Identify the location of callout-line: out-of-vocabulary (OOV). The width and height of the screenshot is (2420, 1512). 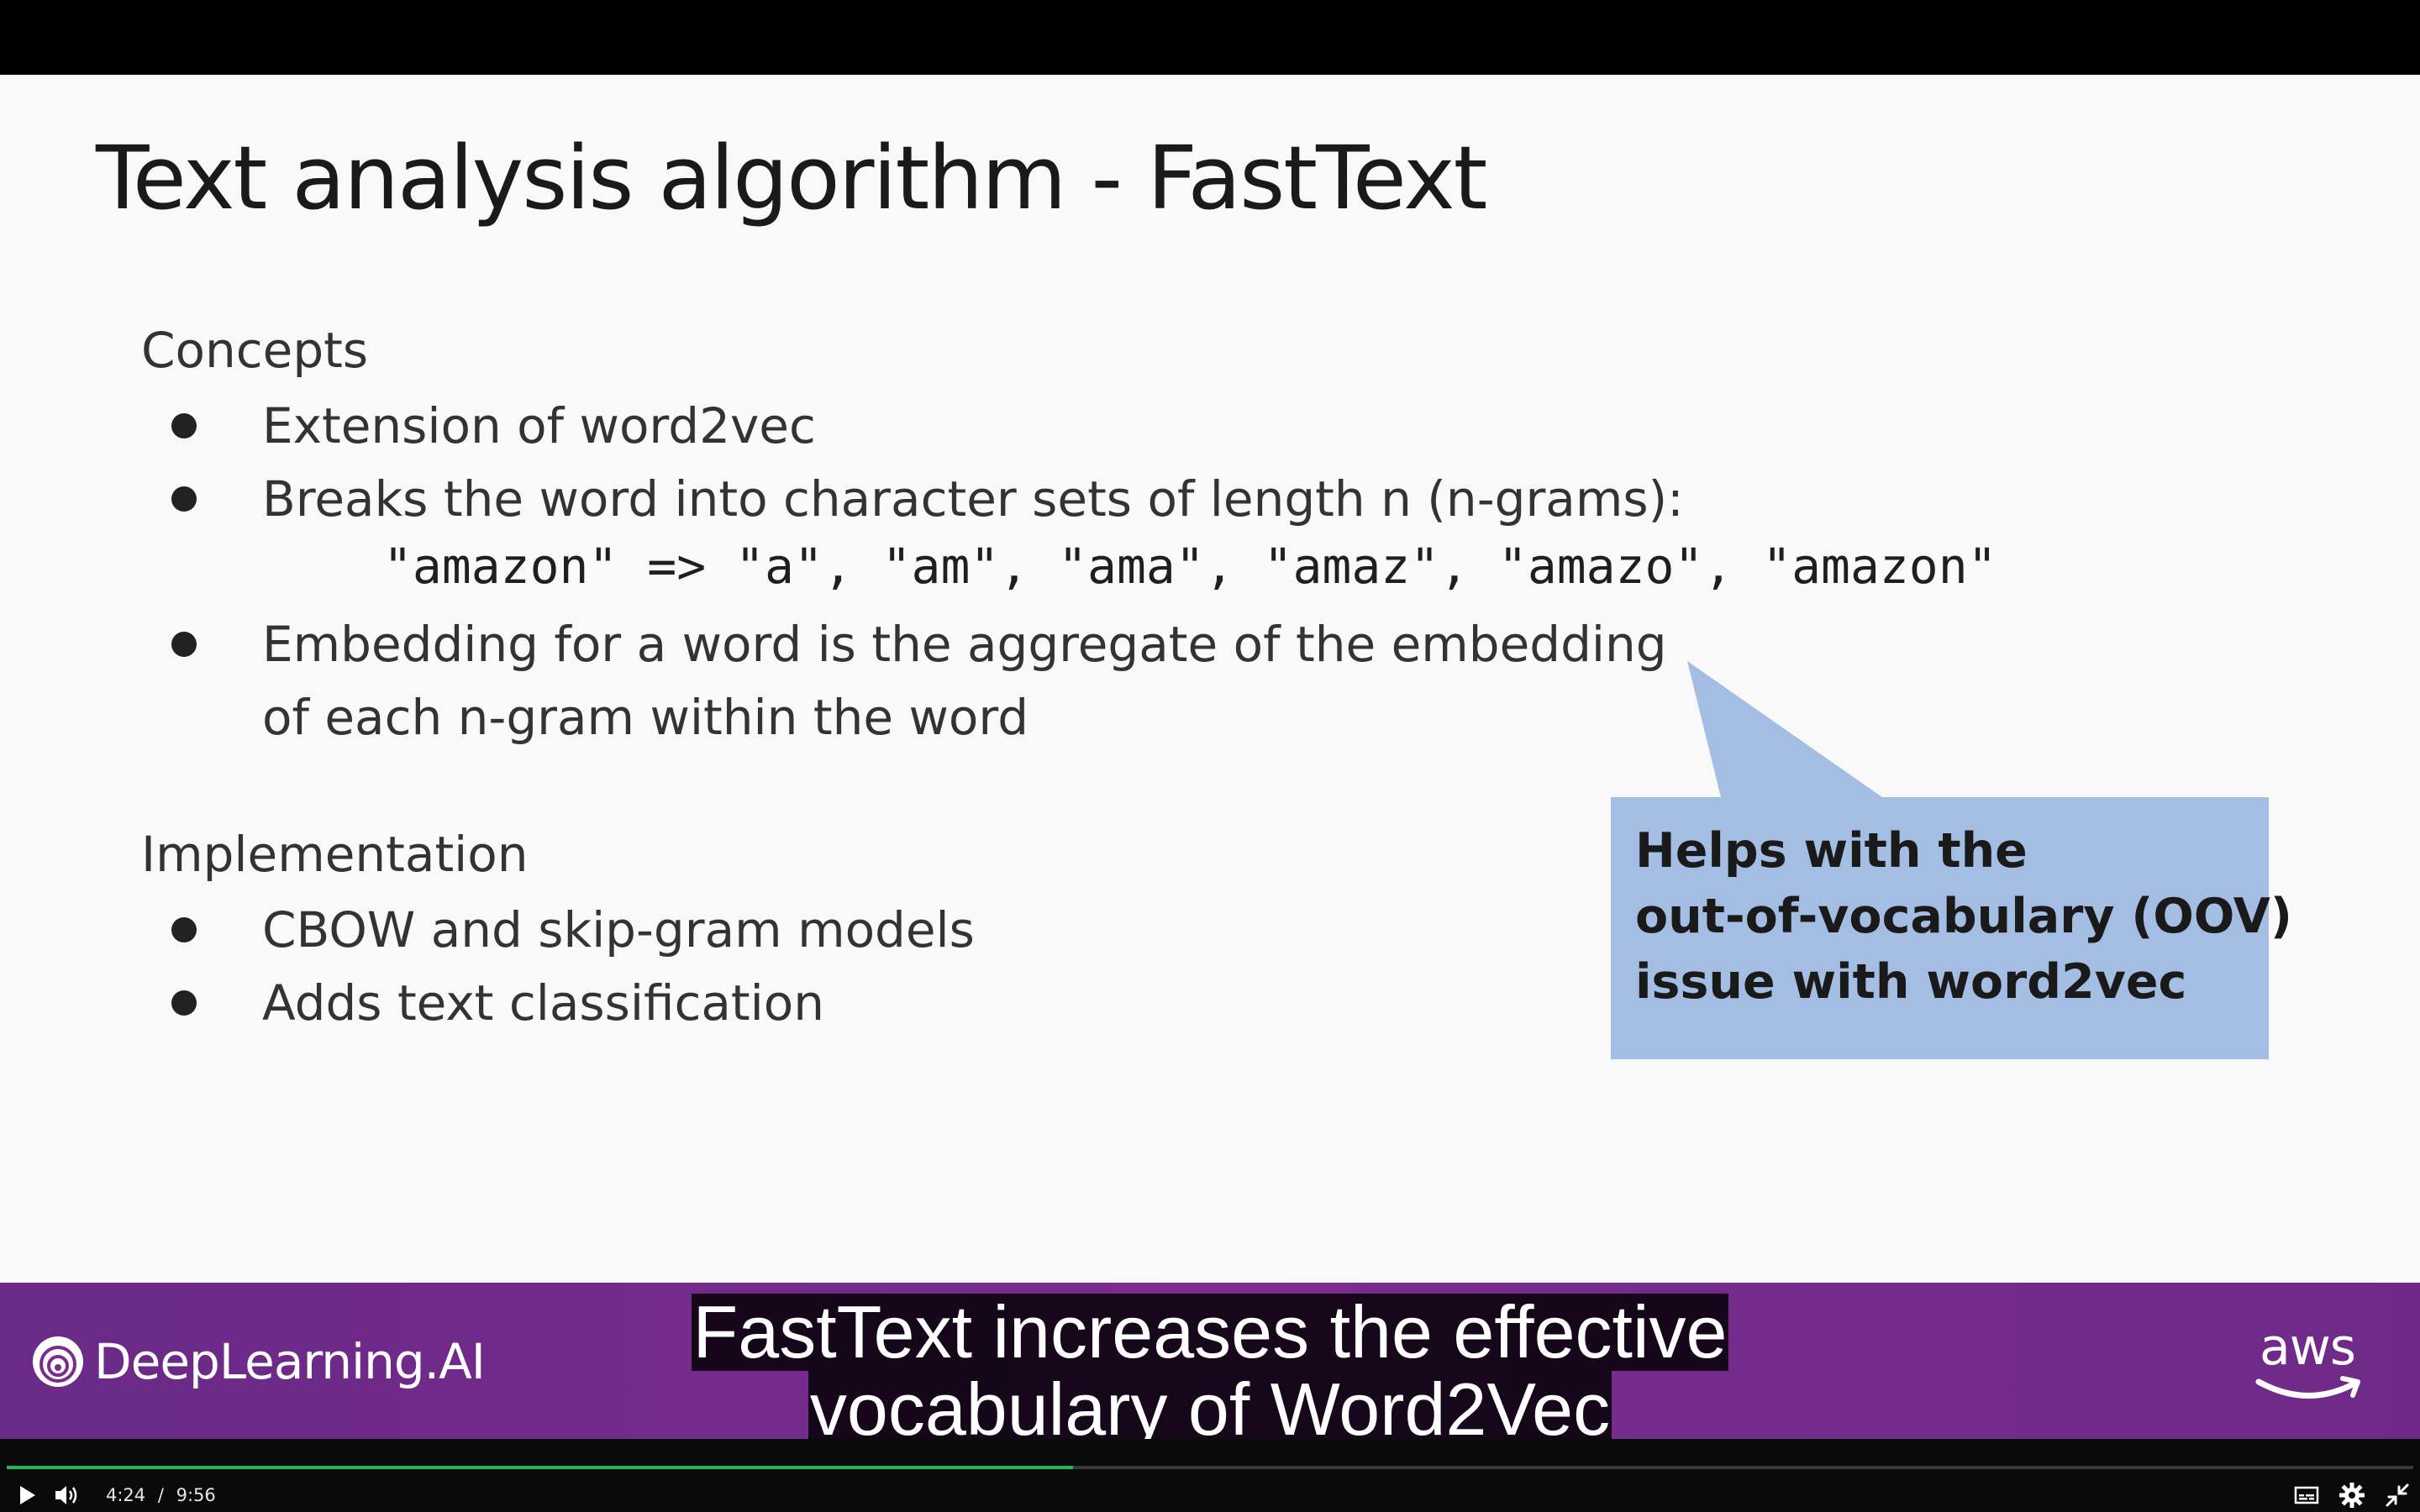
(1964, 916).